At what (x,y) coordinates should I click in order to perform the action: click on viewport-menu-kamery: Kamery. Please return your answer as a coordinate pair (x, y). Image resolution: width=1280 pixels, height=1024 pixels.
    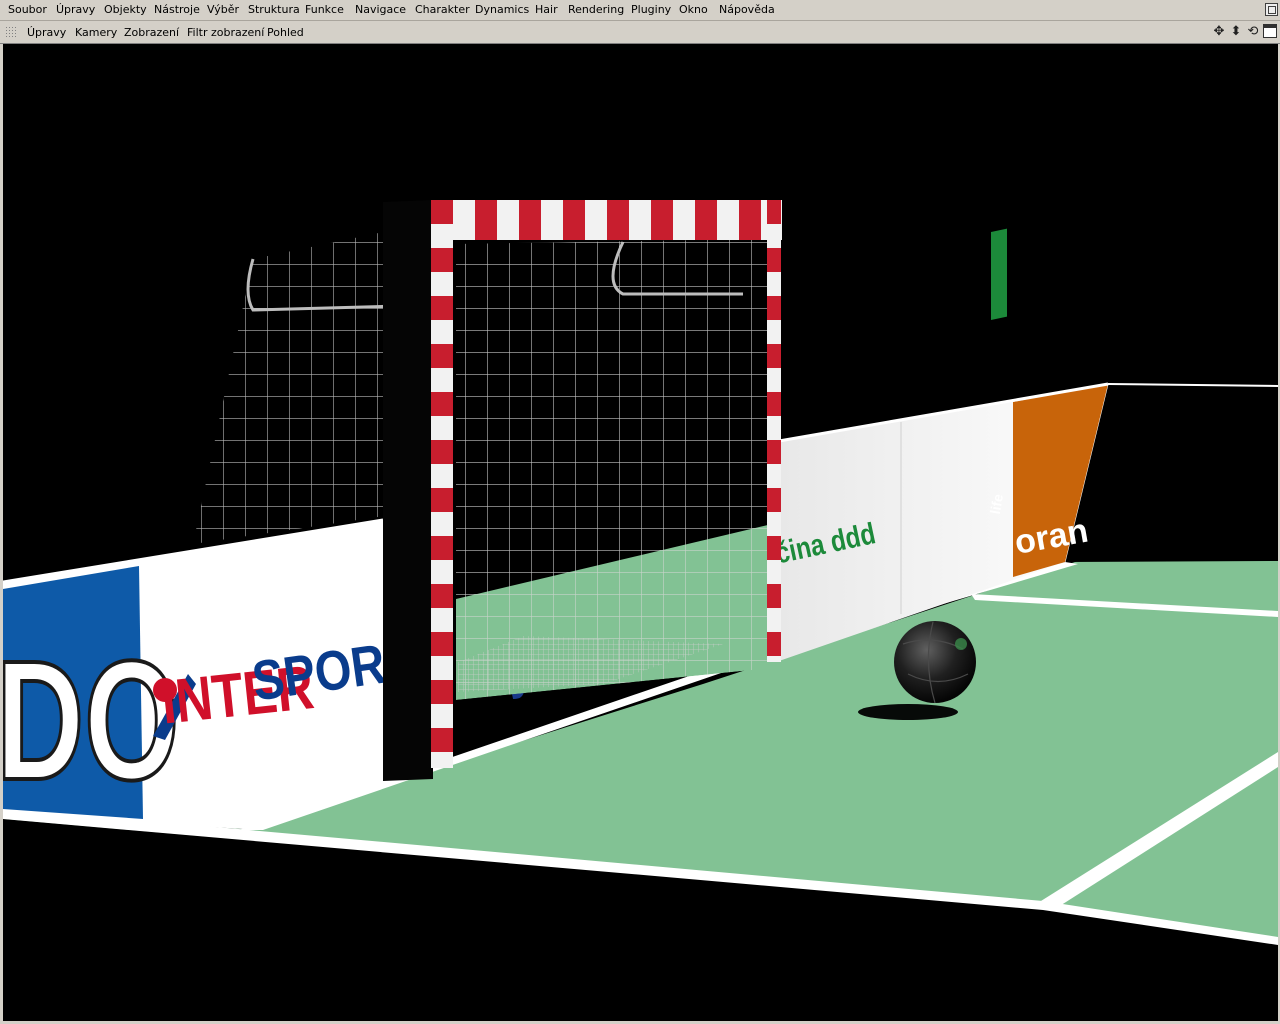
    Looking at the image, I should click on (96, 32).